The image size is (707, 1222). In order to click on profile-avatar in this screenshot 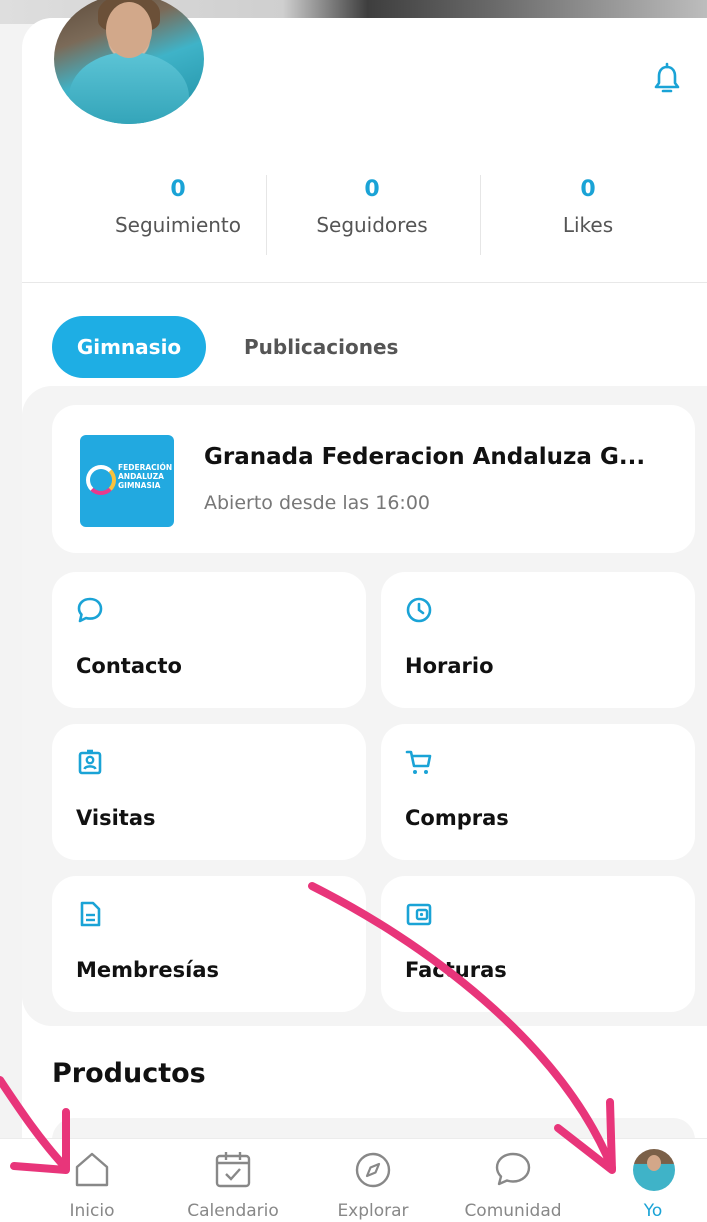, I will do `click(129, 62)`.